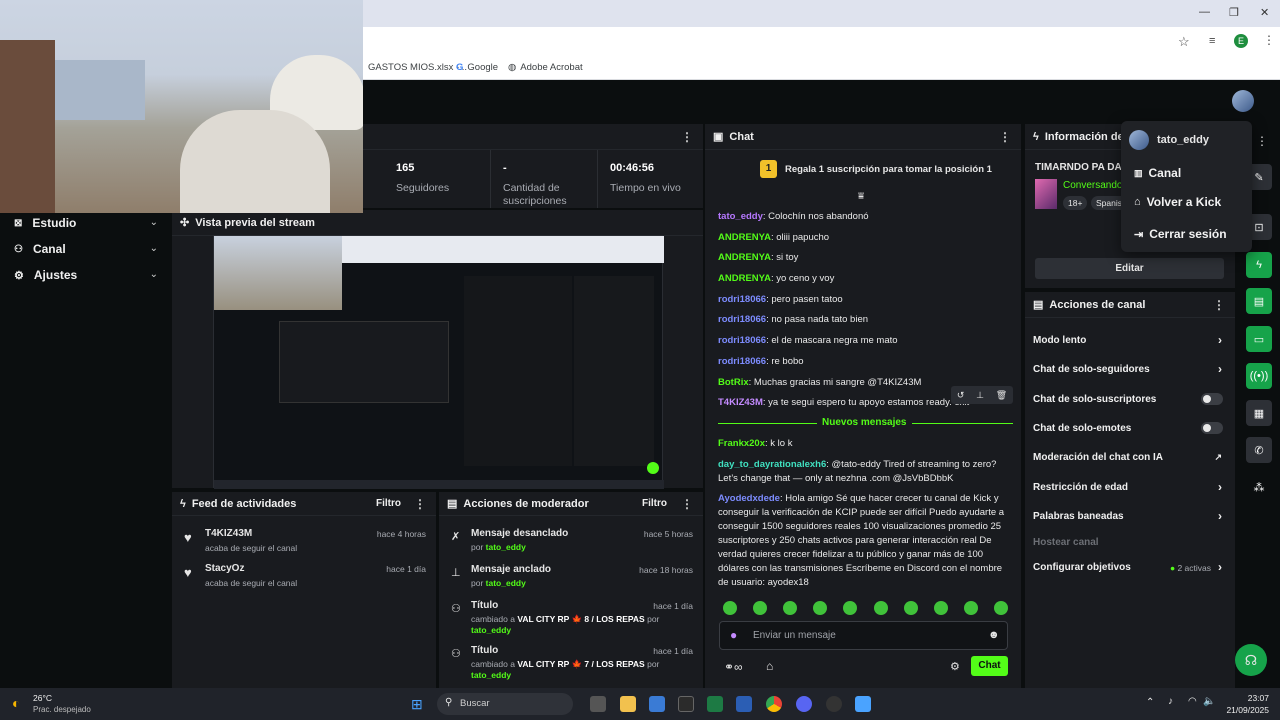 The width and height of the screenshot is (1280, 720). What do you see at coordinates (1001, 395) in the screenshot?
I see `trash-icon: 🗑` at bounding box center [1001, 395].